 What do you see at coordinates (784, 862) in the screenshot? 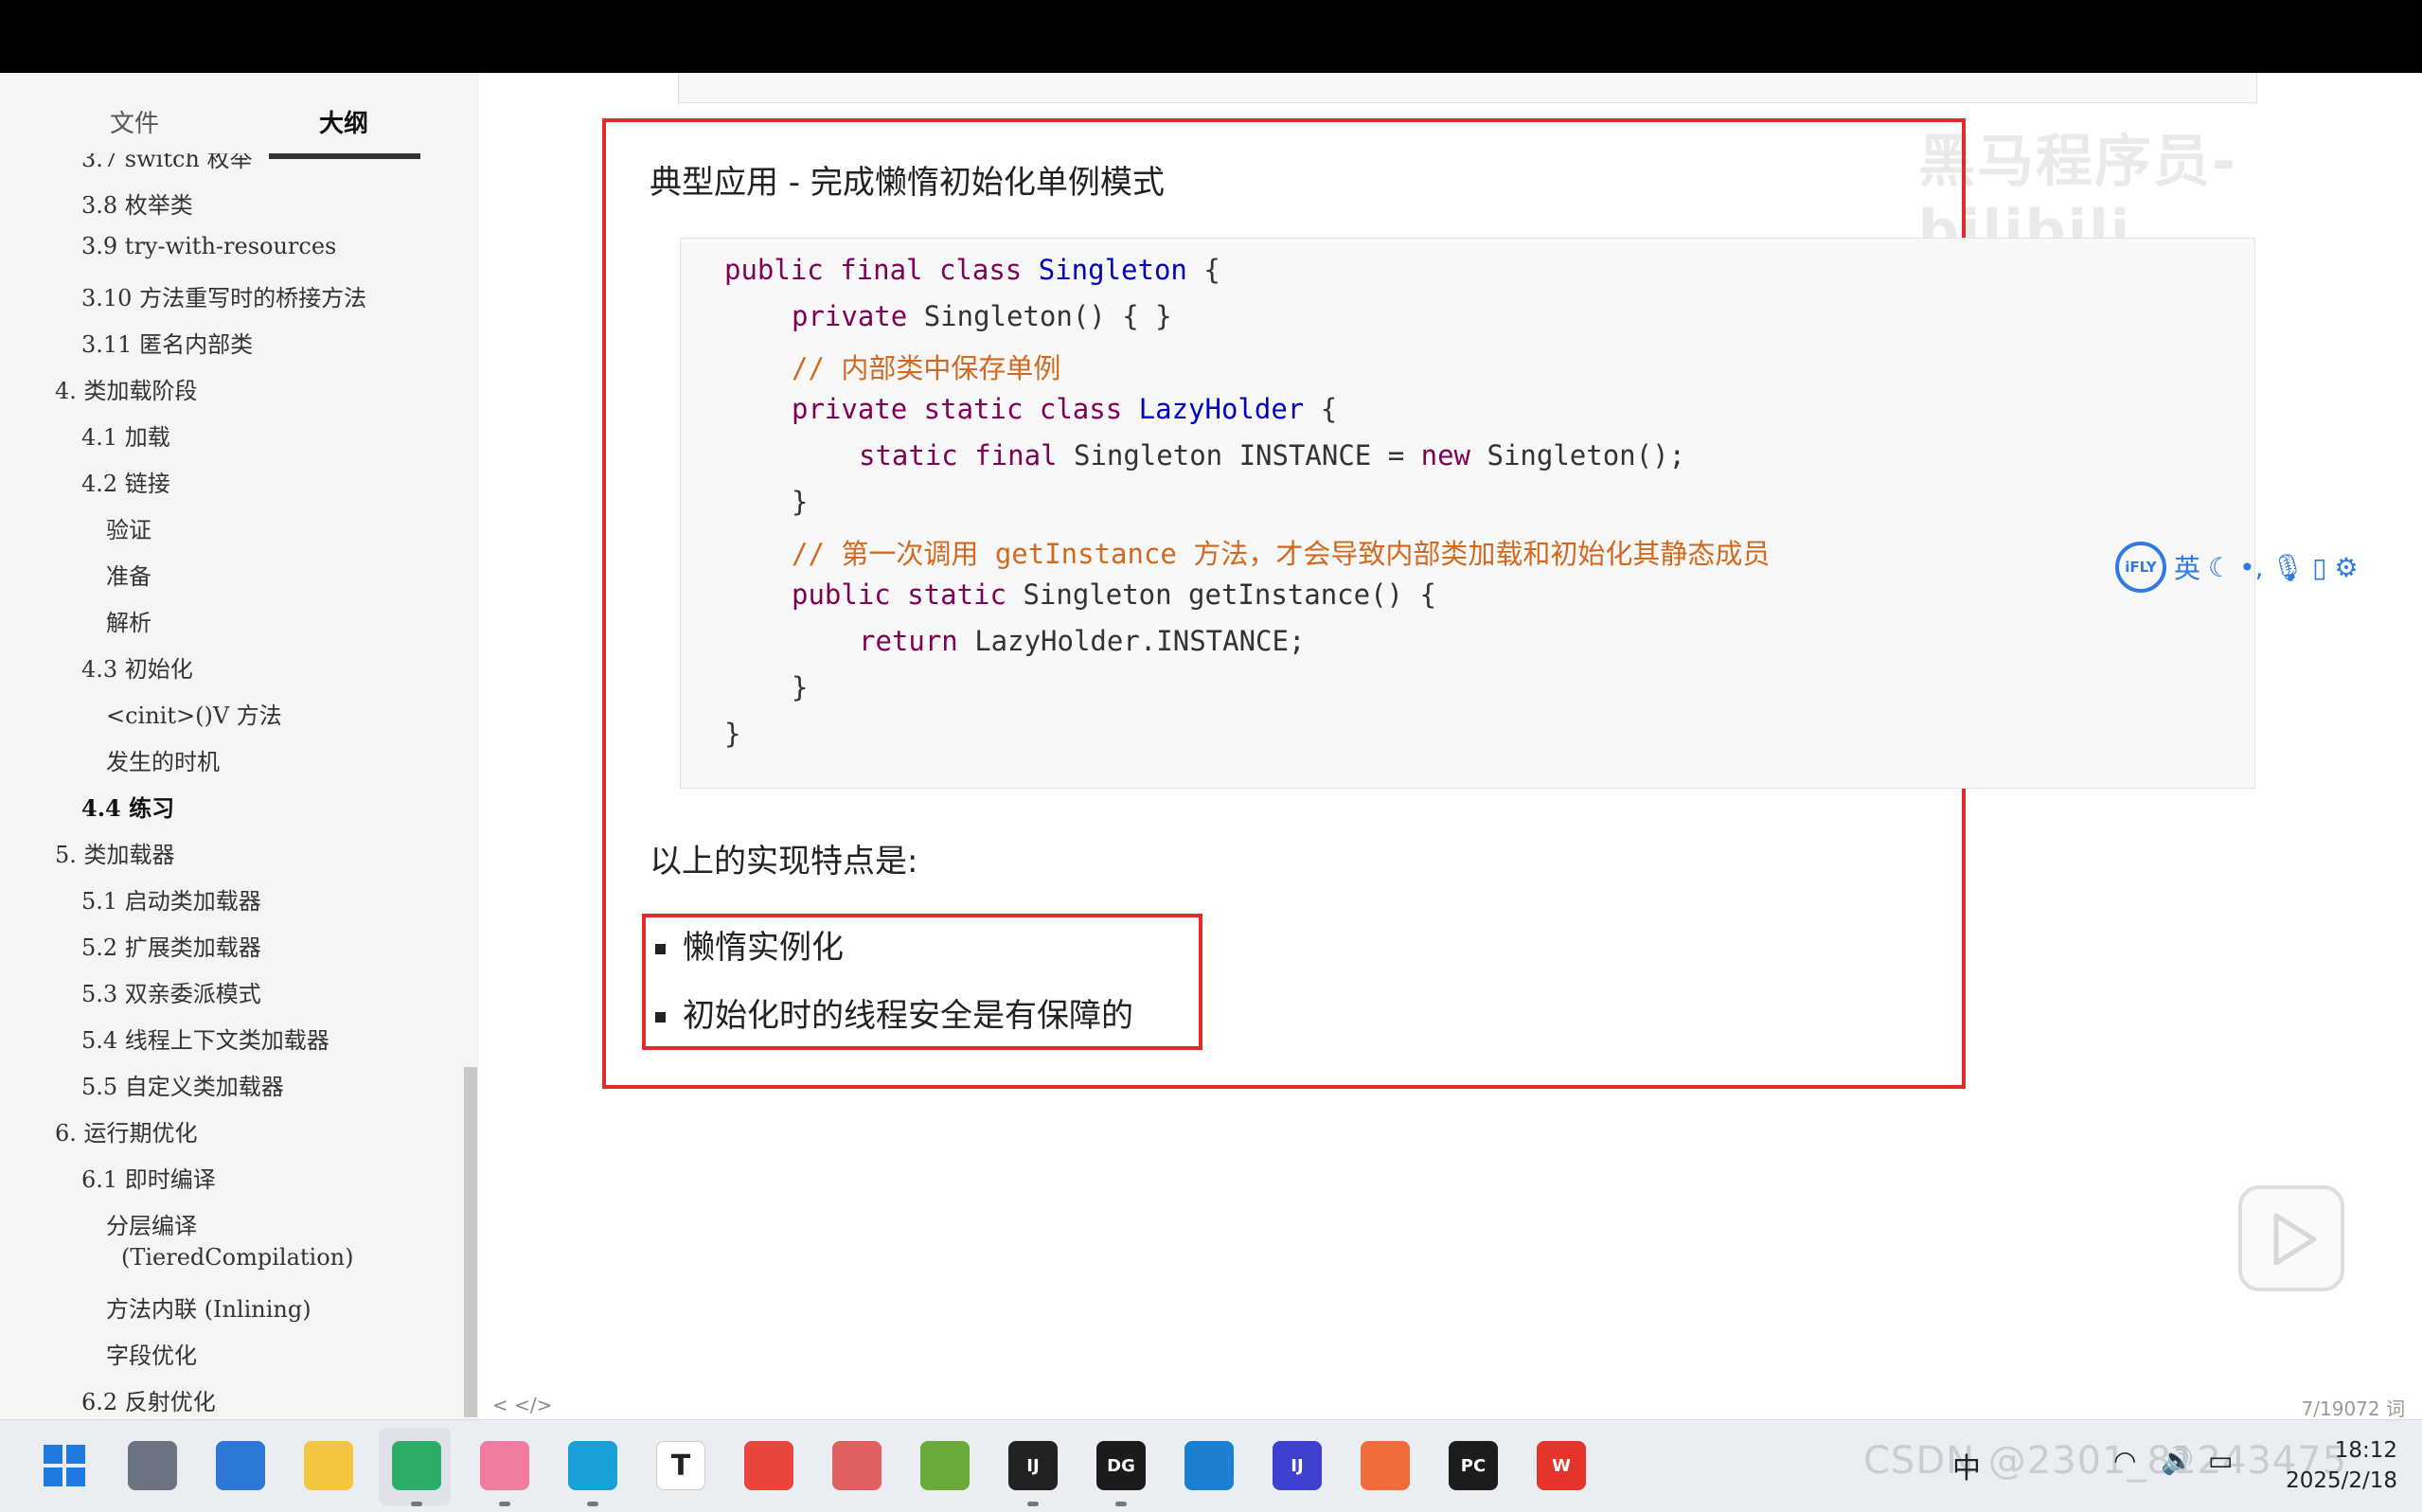
I see `features-paragraph: 以上的实现特点是:` at bounding box center [784, 862].